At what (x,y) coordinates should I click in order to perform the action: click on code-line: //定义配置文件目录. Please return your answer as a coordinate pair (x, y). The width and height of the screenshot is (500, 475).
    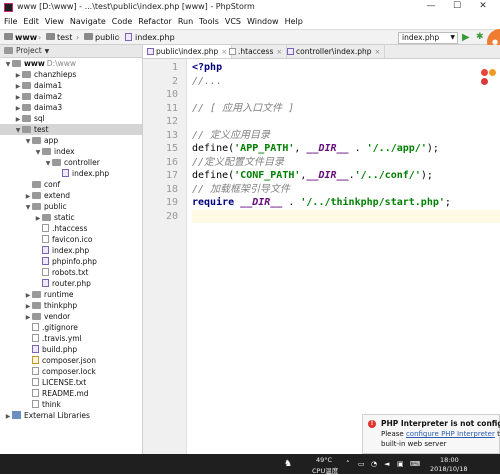
    Looking at the image, I should click on (238, 163).